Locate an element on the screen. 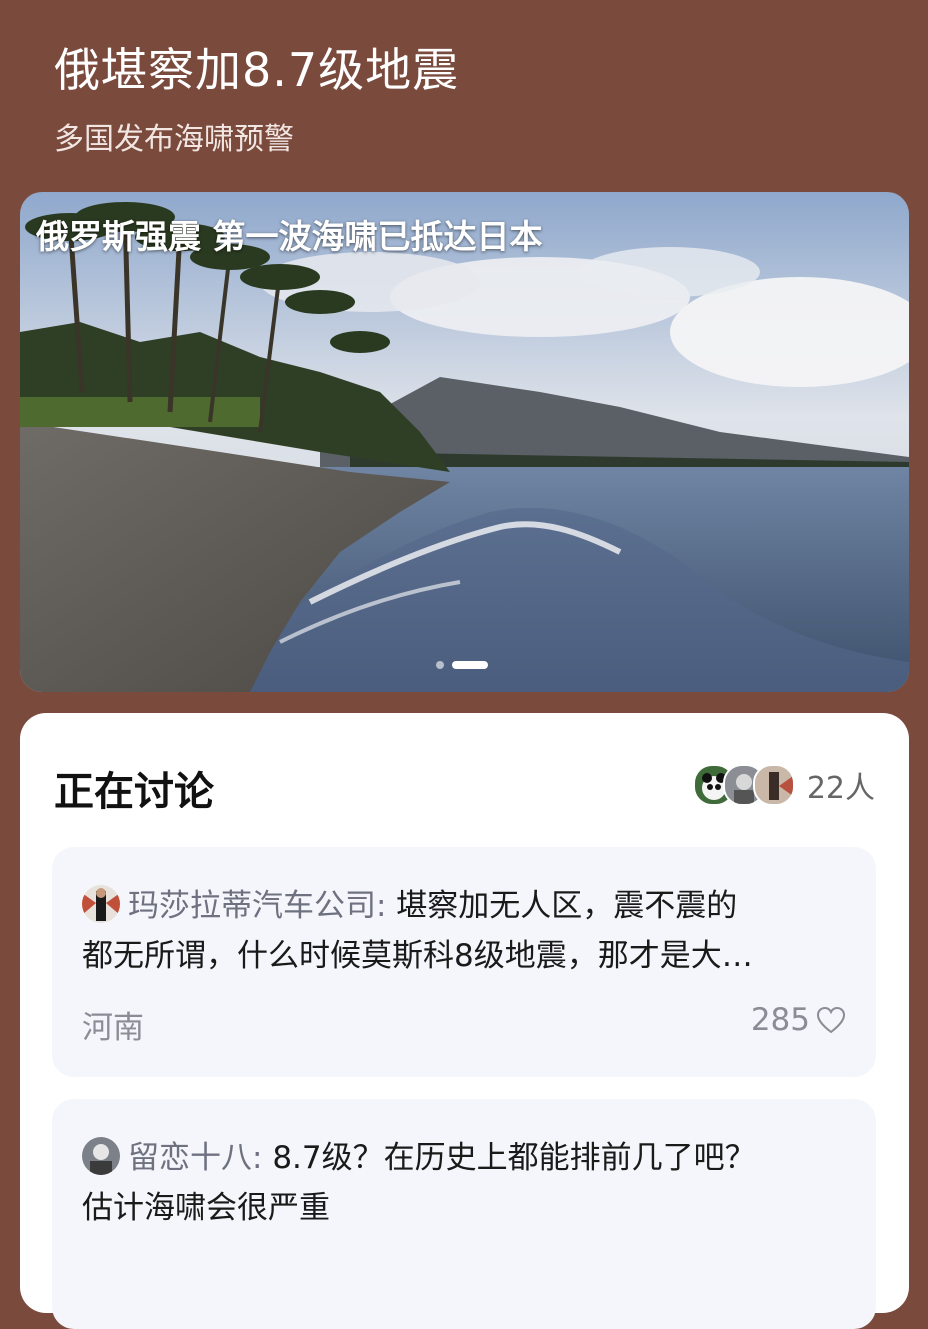 The image size is (928, 1329). topic-subtitle: 多国发布海啸预警 is located at coordinates (174, 139).